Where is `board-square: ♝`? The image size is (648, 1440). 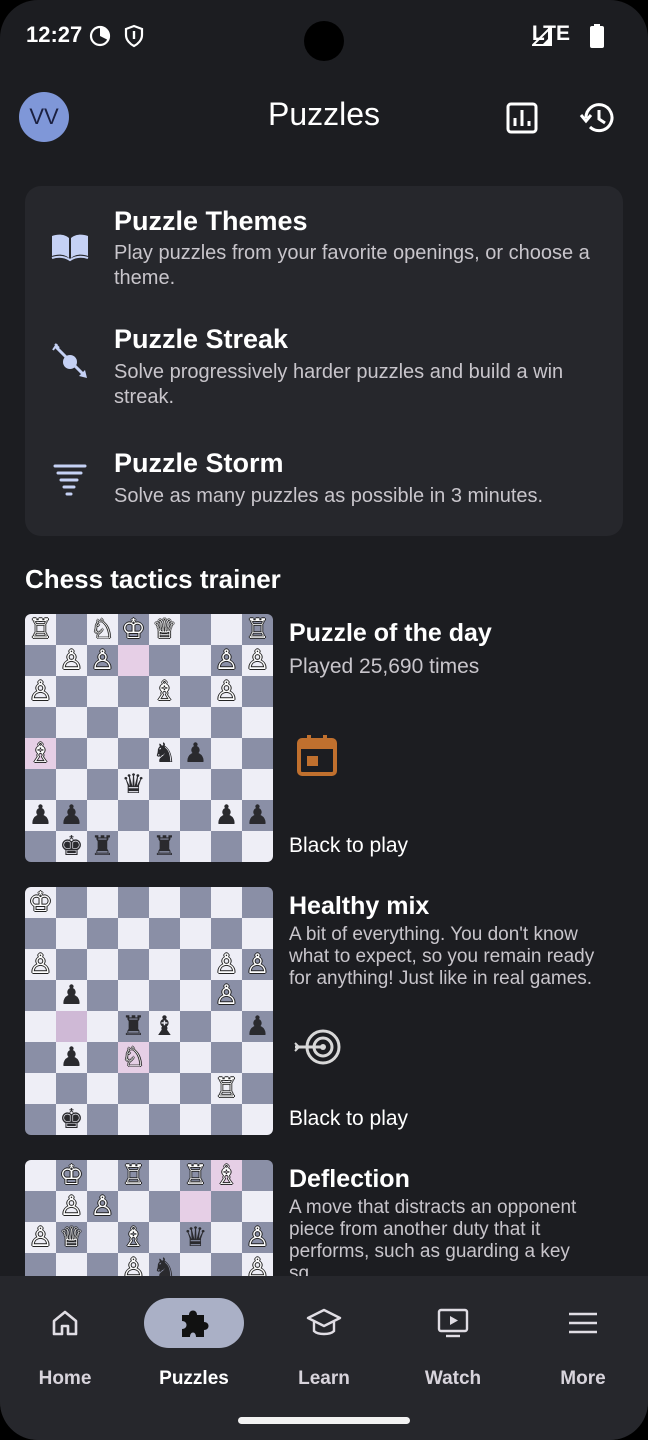 board-square: ♝ is located at coordinates (164, 1026).